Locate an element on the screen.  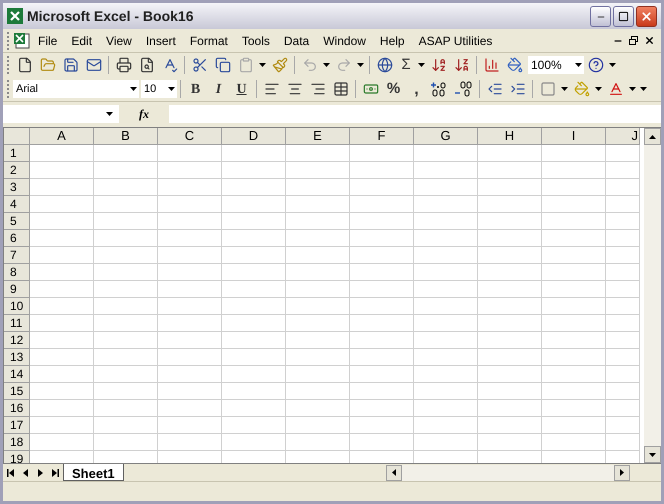
percent-button: % is located at coordinates (393, 89).